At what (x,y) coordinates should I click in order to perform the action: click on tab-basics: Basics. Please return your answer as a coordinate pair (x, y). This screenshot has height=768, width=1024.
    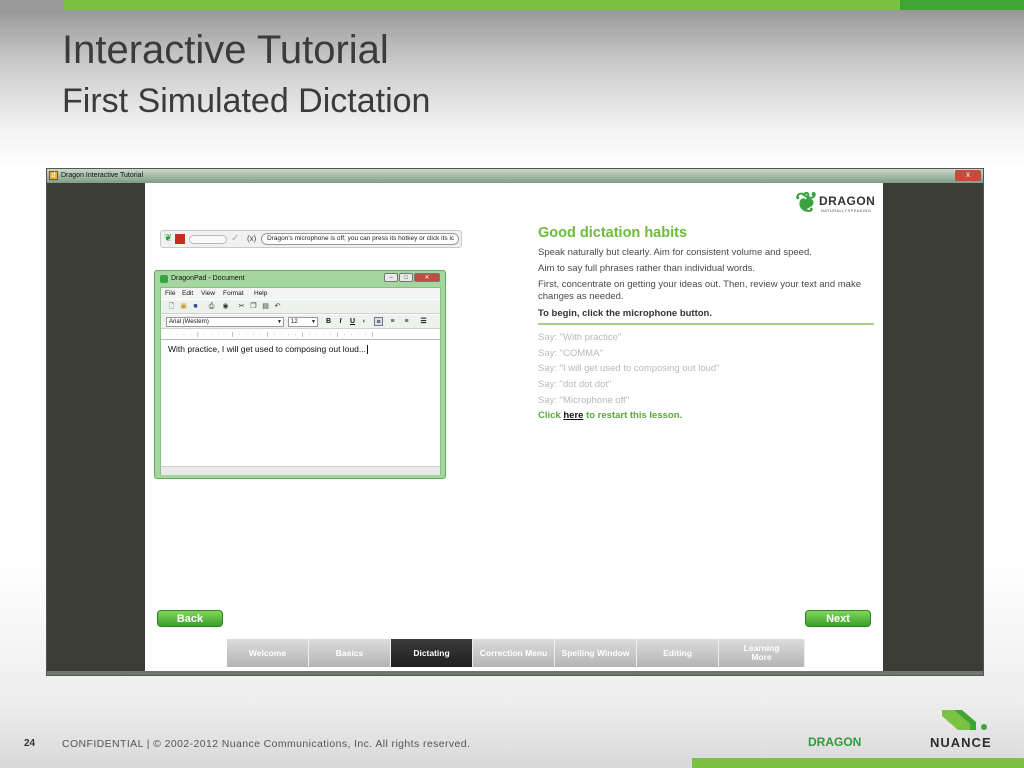
    Looking at the image, I should click on (350, 653).